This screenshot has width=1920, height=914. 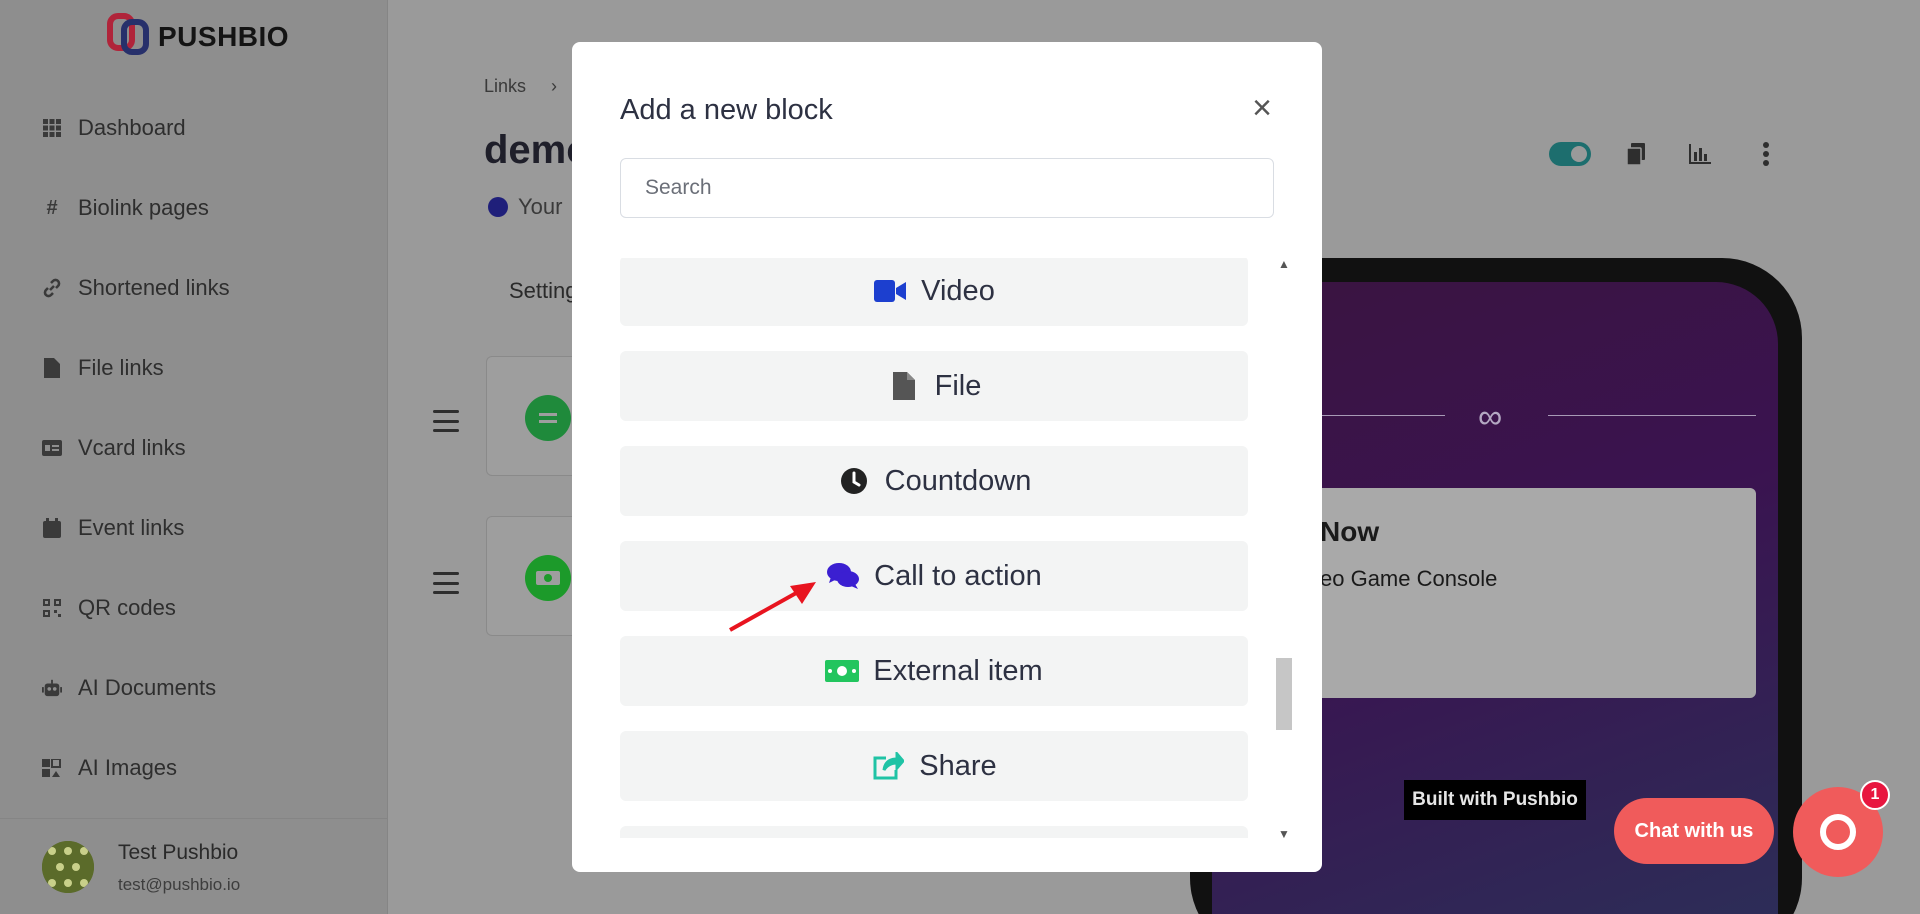 What do you see at coordinates (1284, 694) in the screenshot?
I see `scrollbar-thumb` at bounding box center [1284, 694].